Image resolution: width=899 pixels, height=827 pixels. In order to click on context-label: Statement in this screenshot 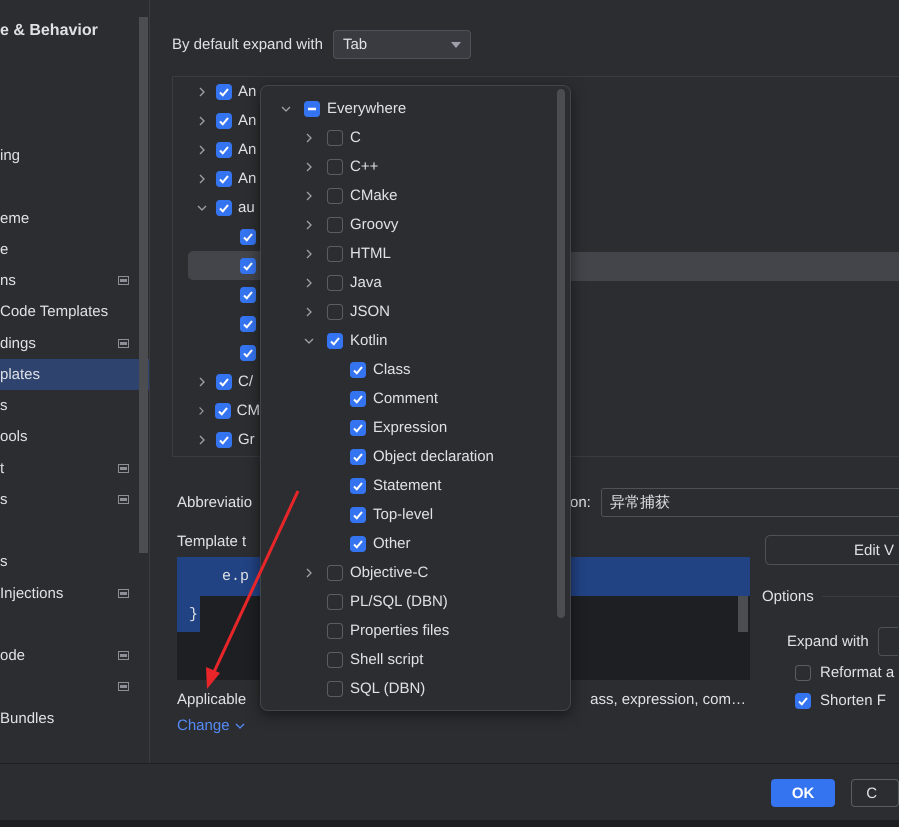, I will do `click(407, 485)`.